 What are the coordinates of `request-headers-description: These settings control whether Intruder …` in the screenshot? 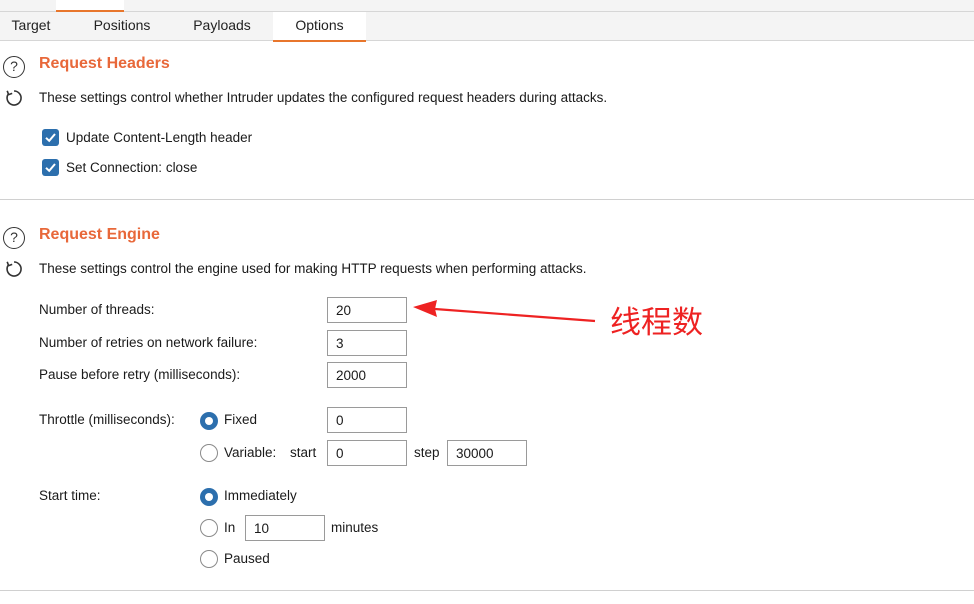 It's located at (323, 97).